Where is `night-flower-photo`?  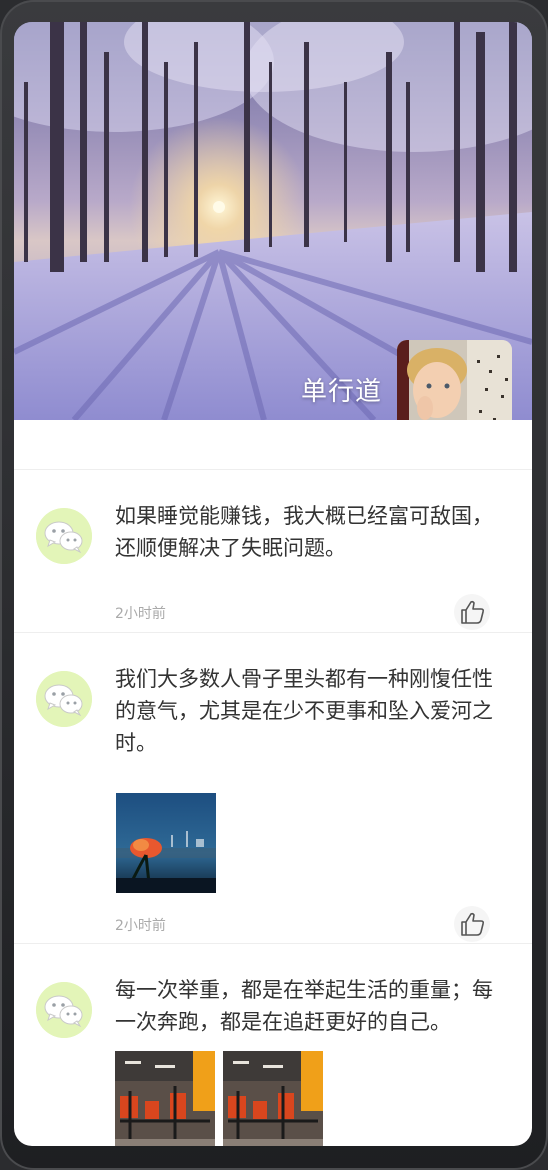
night-flower-photo is located at coordinates (166, 843).